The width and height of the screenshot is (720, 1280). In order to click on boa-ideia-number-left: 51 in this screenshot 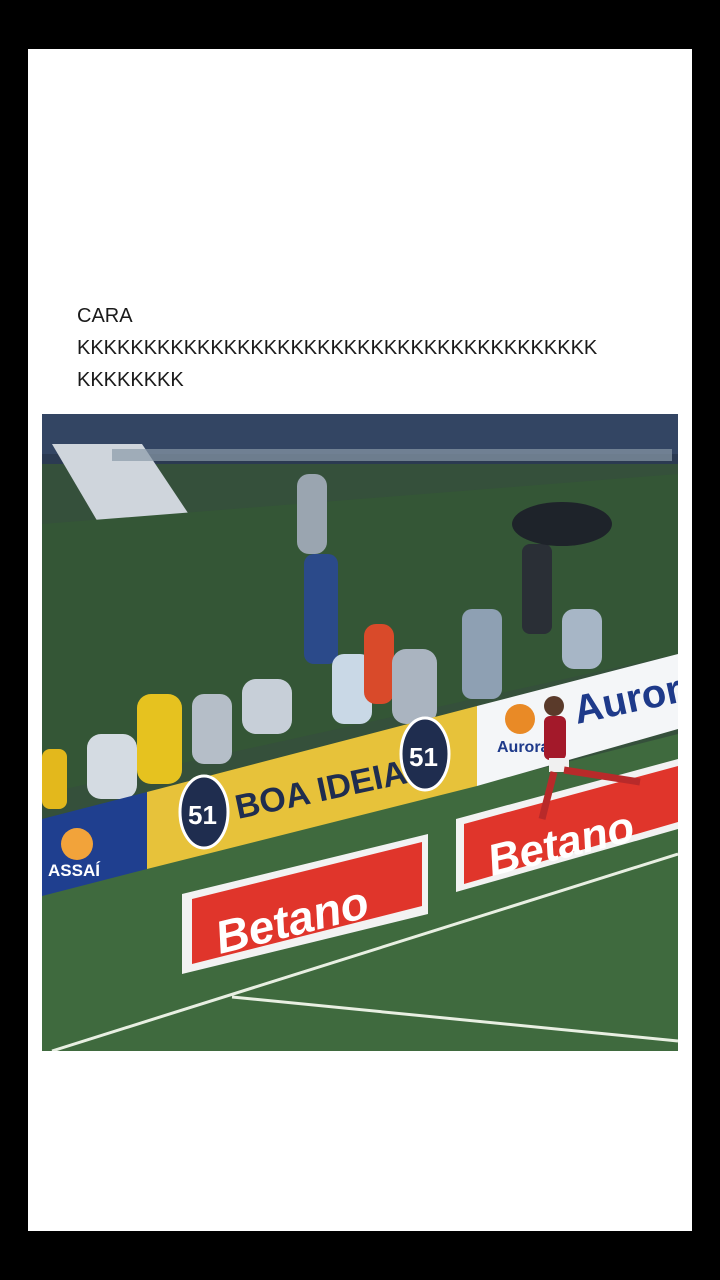, I will do `click(202, 815)`.